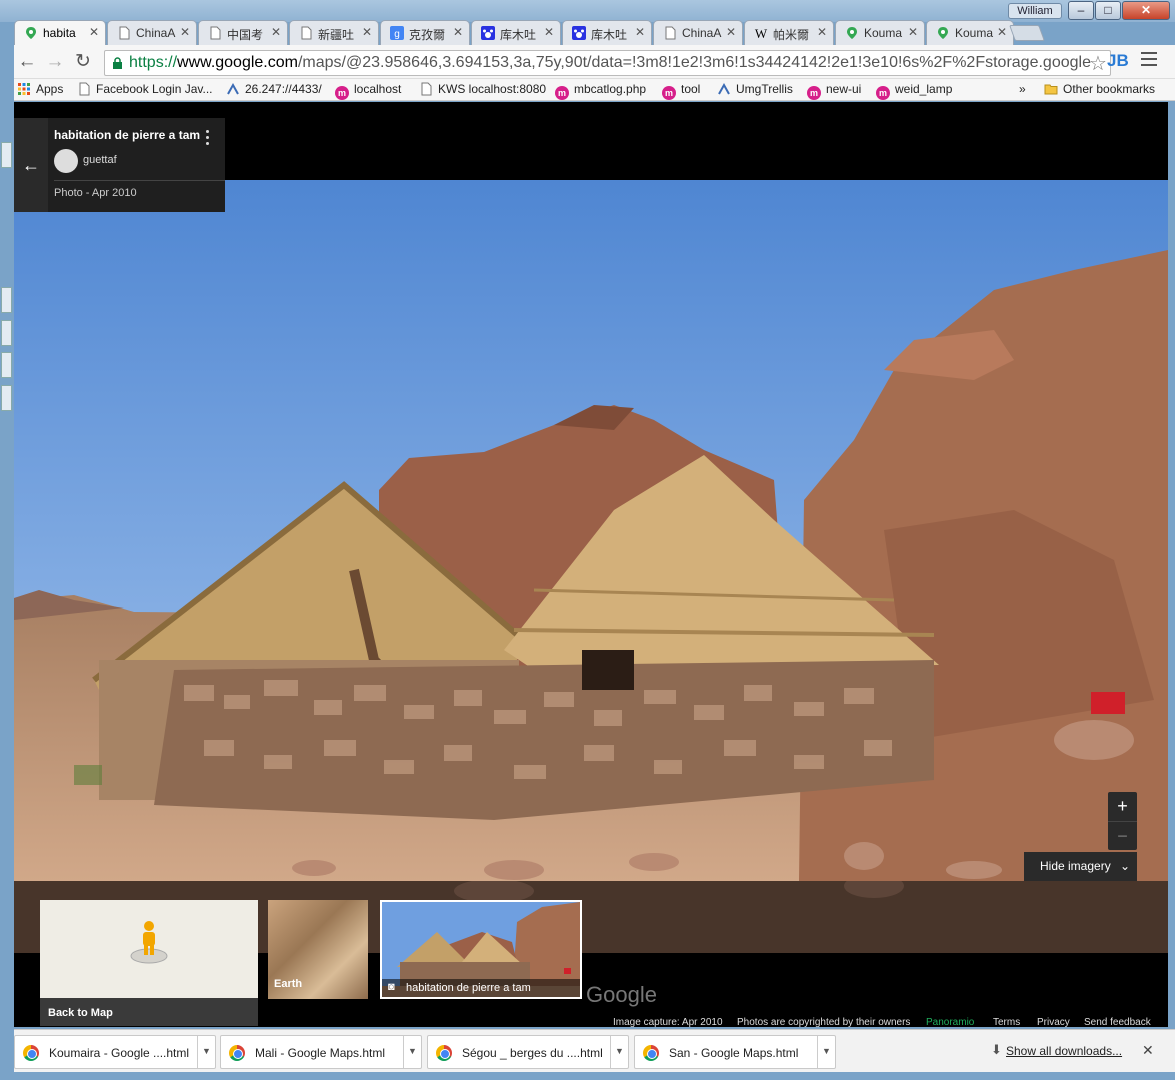 This screenshot has height=1080, width=1175. Describe the element at coordinates (607, 32) in the screenshot. I see `tab-kumutu-2: 库木吐 ✕` at that location.